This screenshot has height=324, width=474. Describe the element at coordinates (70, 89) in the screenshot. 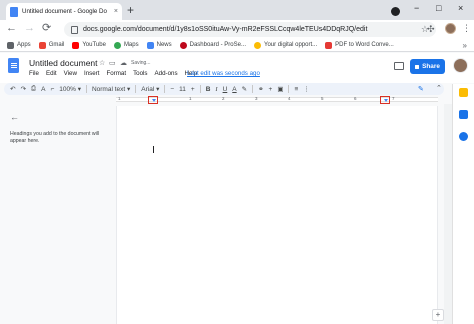

I see `zoom-select: 100% ▾` at that location.